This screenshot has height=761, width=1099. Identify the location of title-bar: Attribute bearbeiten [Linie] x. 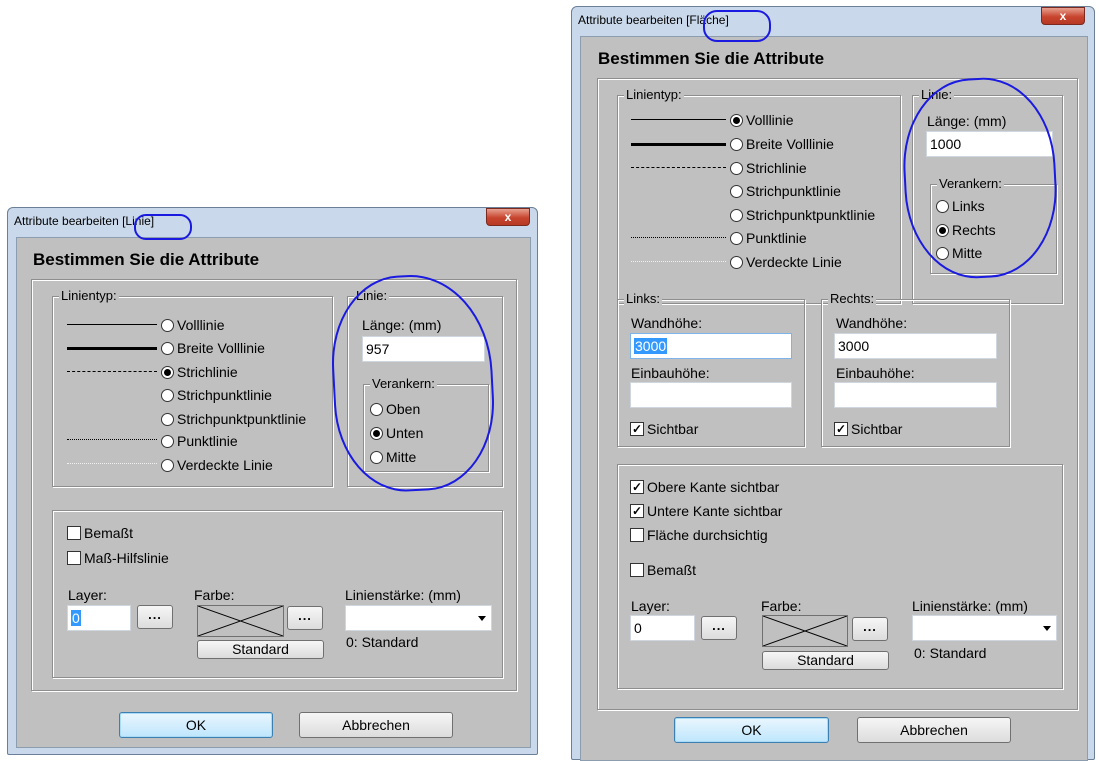
(272, 222).